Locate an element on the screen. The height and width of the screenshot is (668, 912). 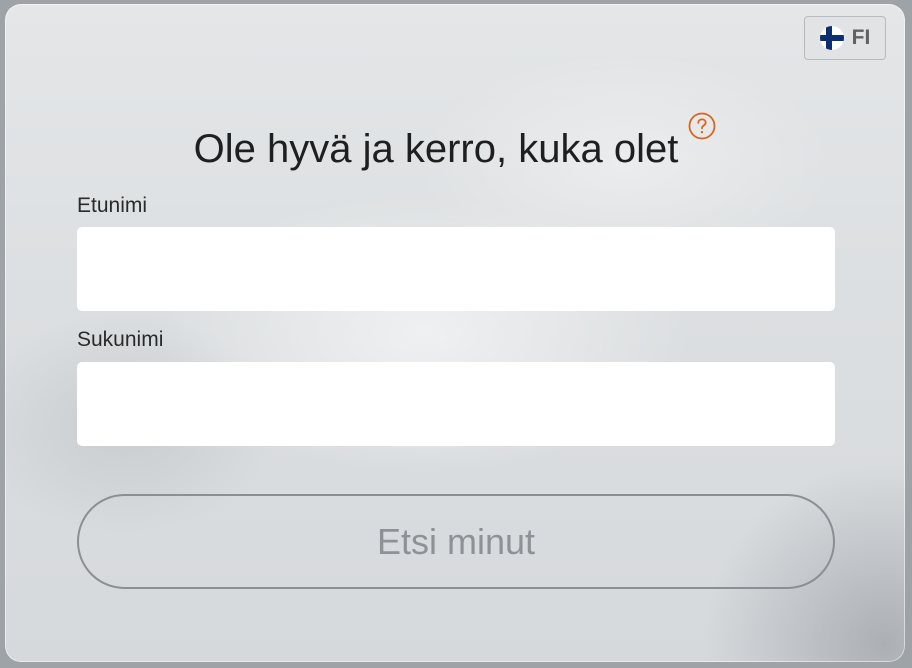
title-row: Ole hyvä ja kerro, kuka olet is located at coordinates (455, 142).